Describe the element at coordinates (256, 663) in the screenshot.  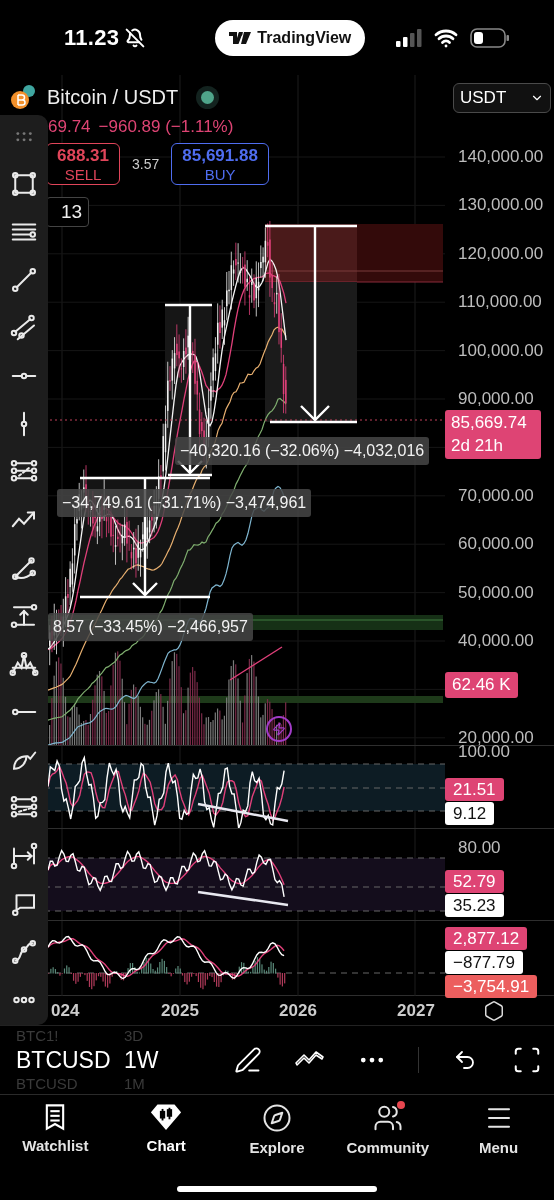
I see `indicator-line` at that location.